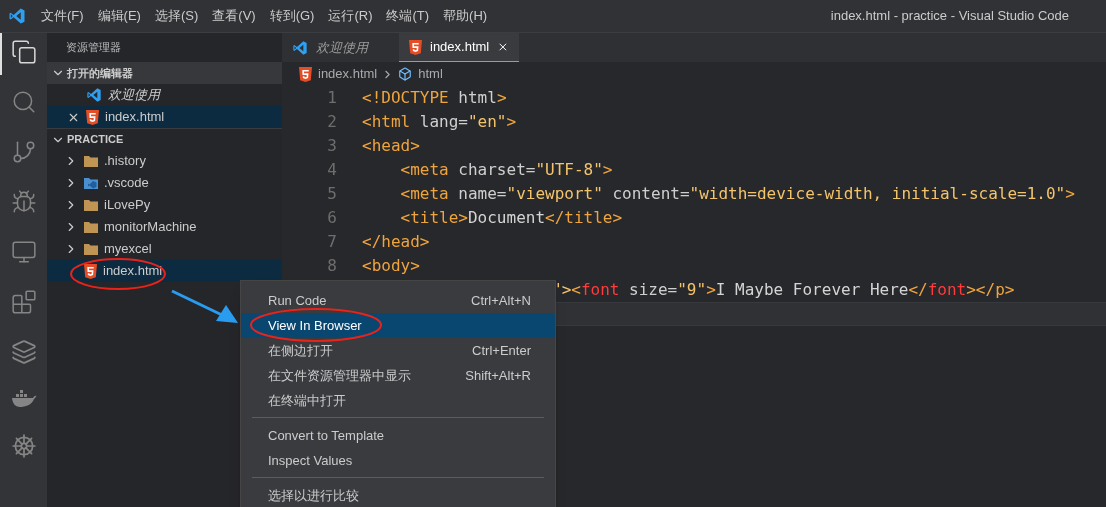 Image resolution: width=1106 pixels, height=507 pixels. I want to click on line-number: 3, so click(332, 145).